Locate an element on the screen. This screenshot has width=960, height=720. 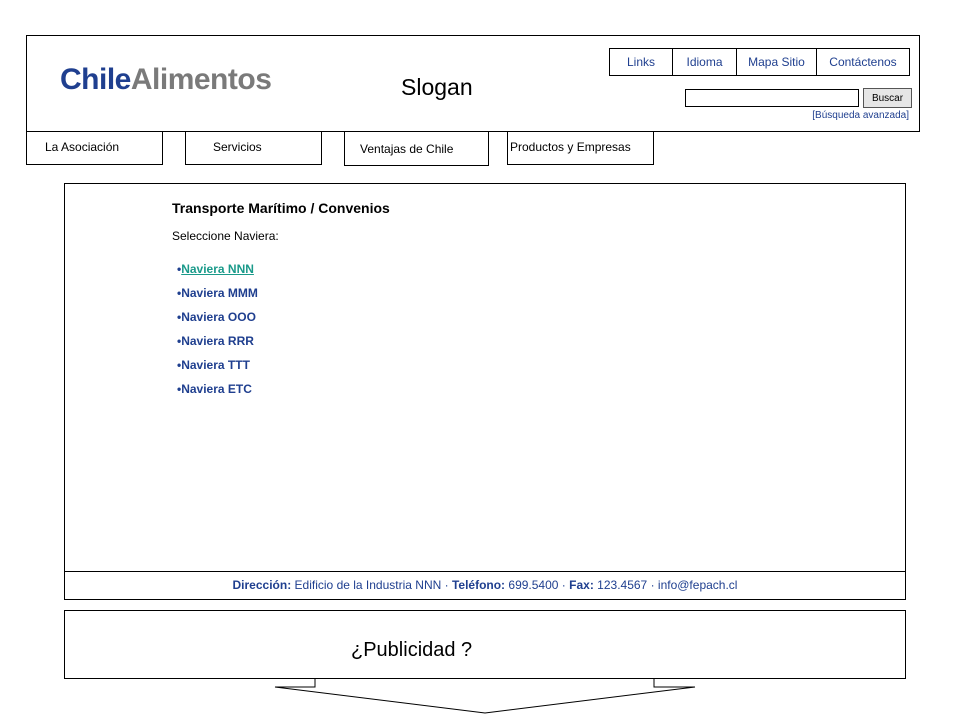
logo-part-chile: Chile is located at coordinates (95, 79).